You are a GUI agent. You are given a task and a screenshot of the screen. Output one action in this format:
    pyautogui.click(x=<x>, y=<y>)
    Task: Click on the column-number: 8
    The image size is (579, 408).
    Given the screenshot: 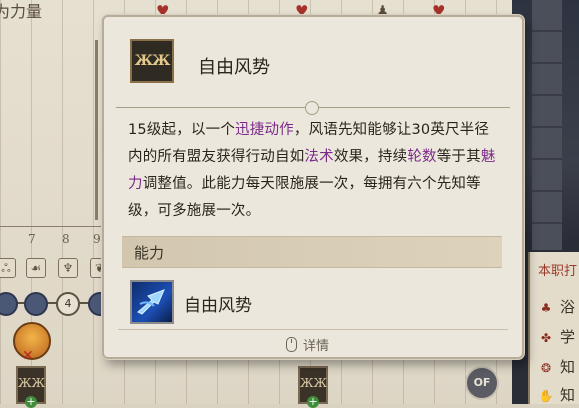 What is the action you would take?
    pyautogui.click(x=66, y=239)
    